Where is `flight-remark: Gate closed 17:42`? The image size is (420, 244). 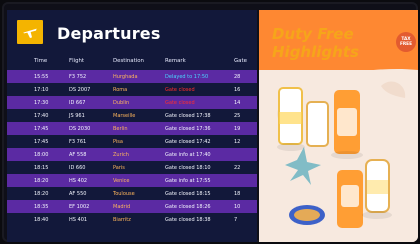 flight-remark: Gate closed 17:42 is located at coordinates (188, 142).